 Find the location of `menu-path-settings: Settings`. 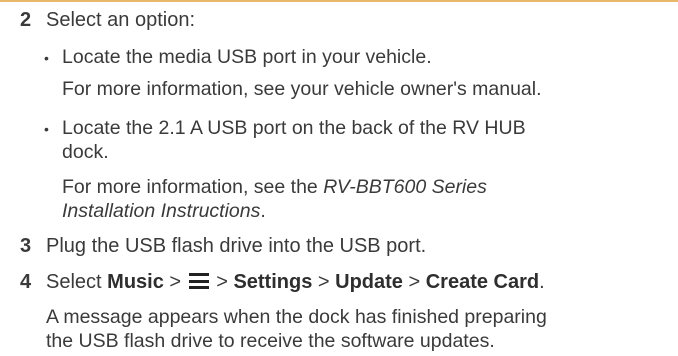

menu-path-settings: Settings is located at coordinates (273, 282).